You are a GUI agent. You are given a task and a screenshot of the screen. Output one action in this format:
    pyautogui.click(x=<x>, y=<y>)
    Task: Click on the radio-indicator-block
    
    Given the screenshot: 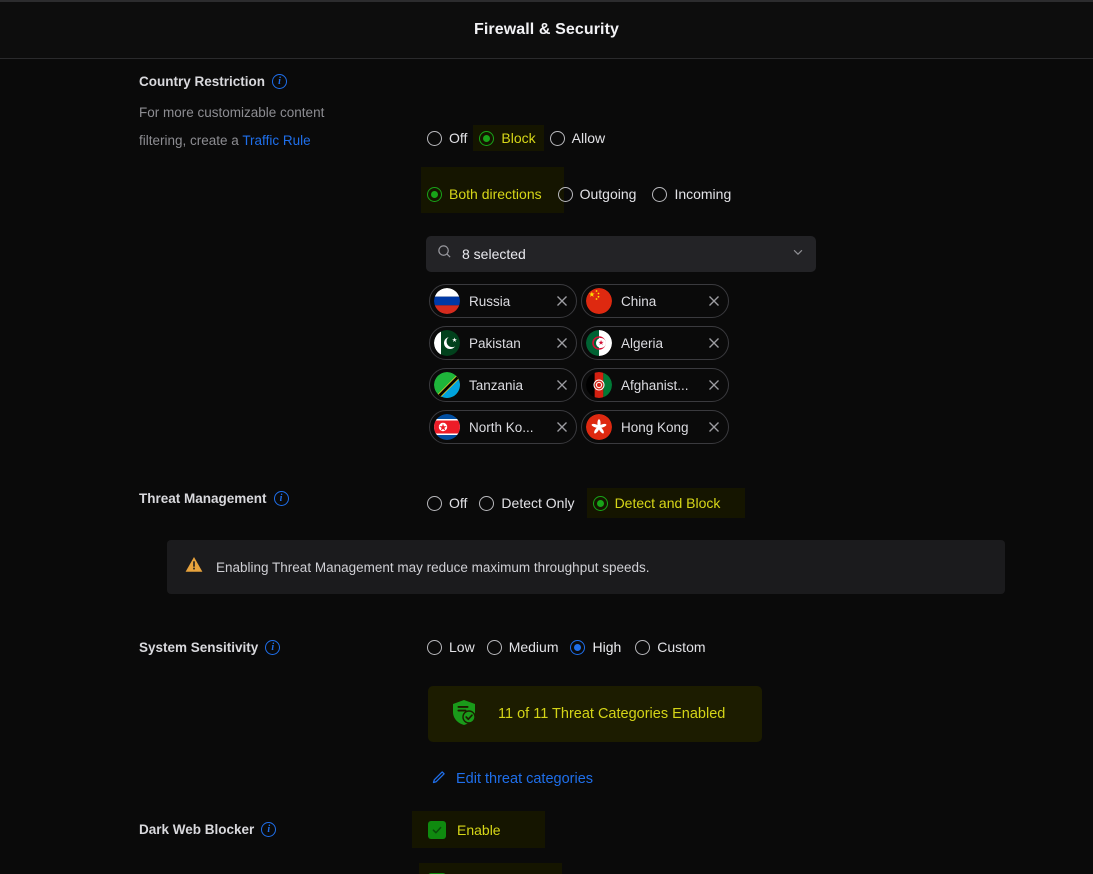 What is the action you would take?
    pyautogui.click(x=487, y=138)
    